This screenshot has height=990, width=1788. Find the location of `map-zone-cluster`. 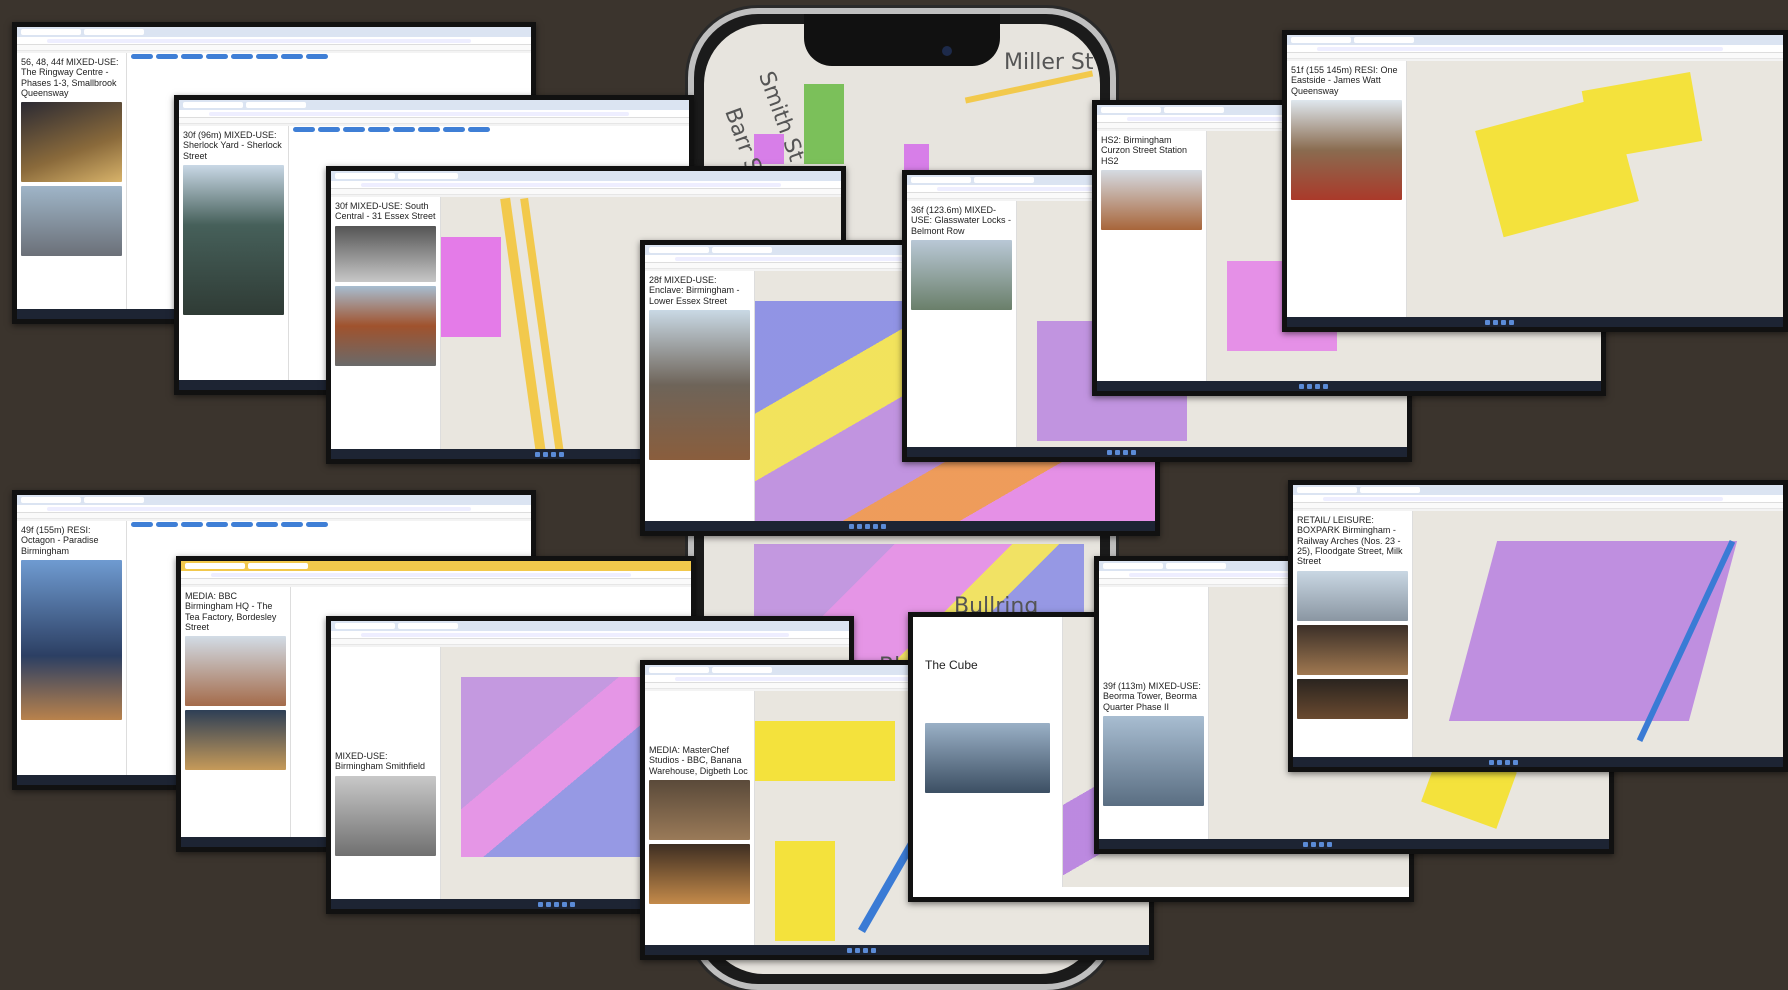

map-zone-cluster is located at coordinates (551, 767).